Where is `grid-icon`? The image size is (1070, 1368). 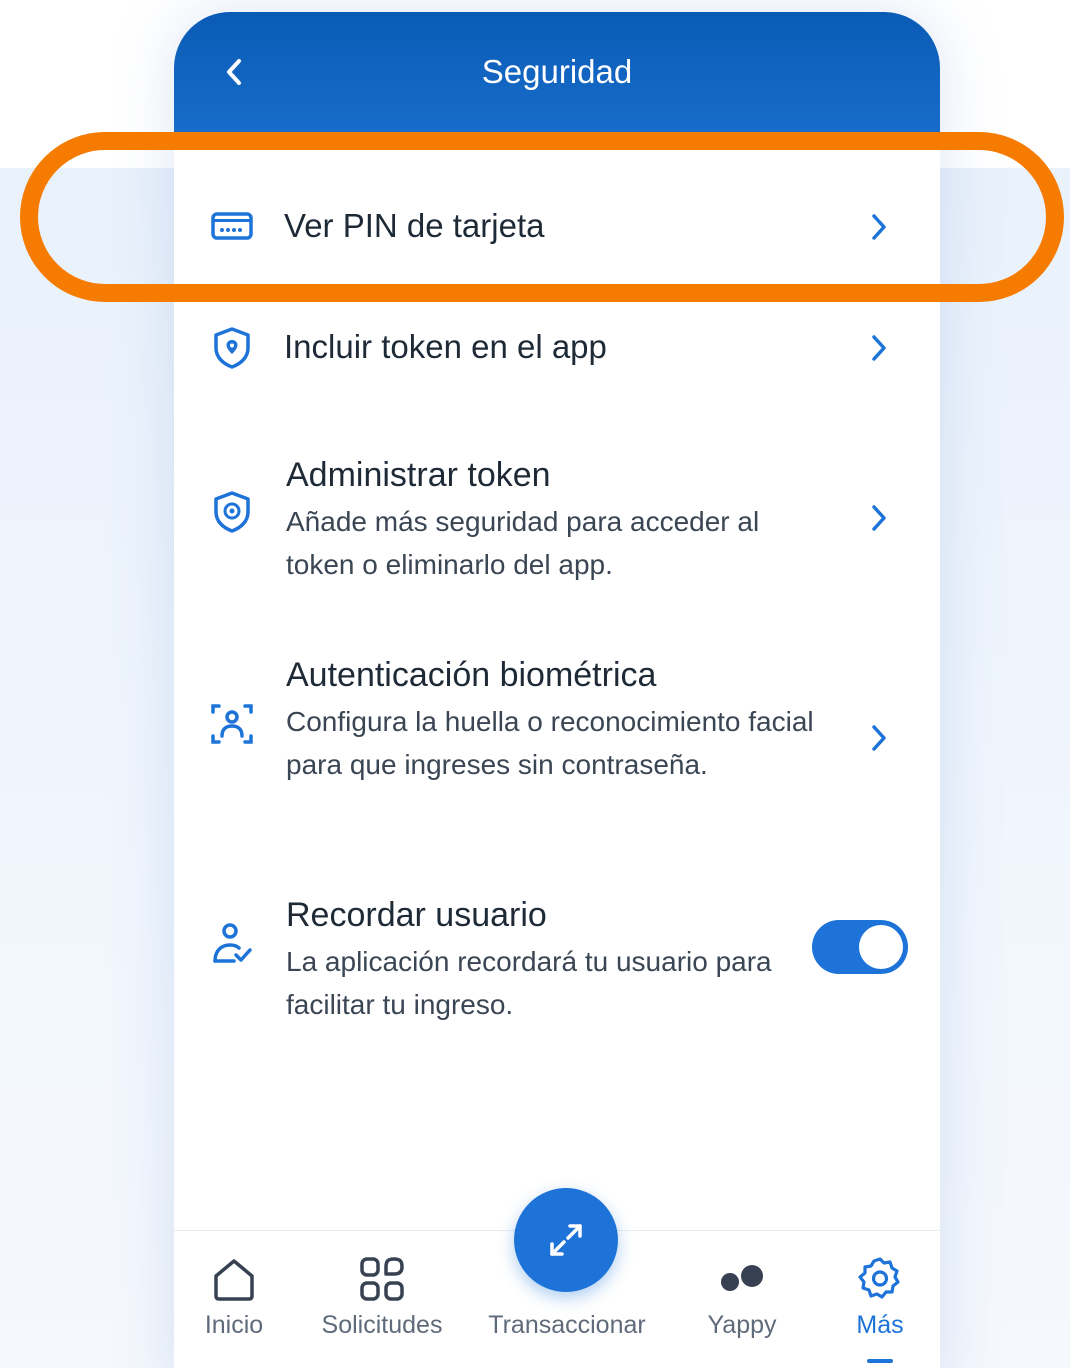 grid-icon is located at coordinates (382, 1279).